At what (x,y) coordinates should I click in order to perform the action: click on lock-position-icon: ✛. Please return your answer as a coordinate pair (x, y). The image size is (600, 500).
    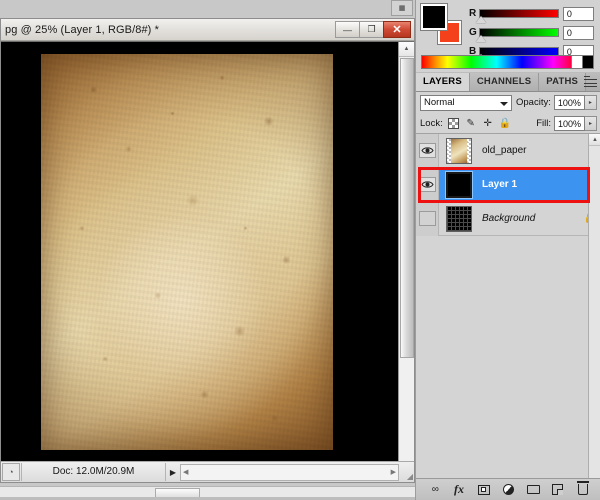
    Looking at the image, I should click on (488, 123).